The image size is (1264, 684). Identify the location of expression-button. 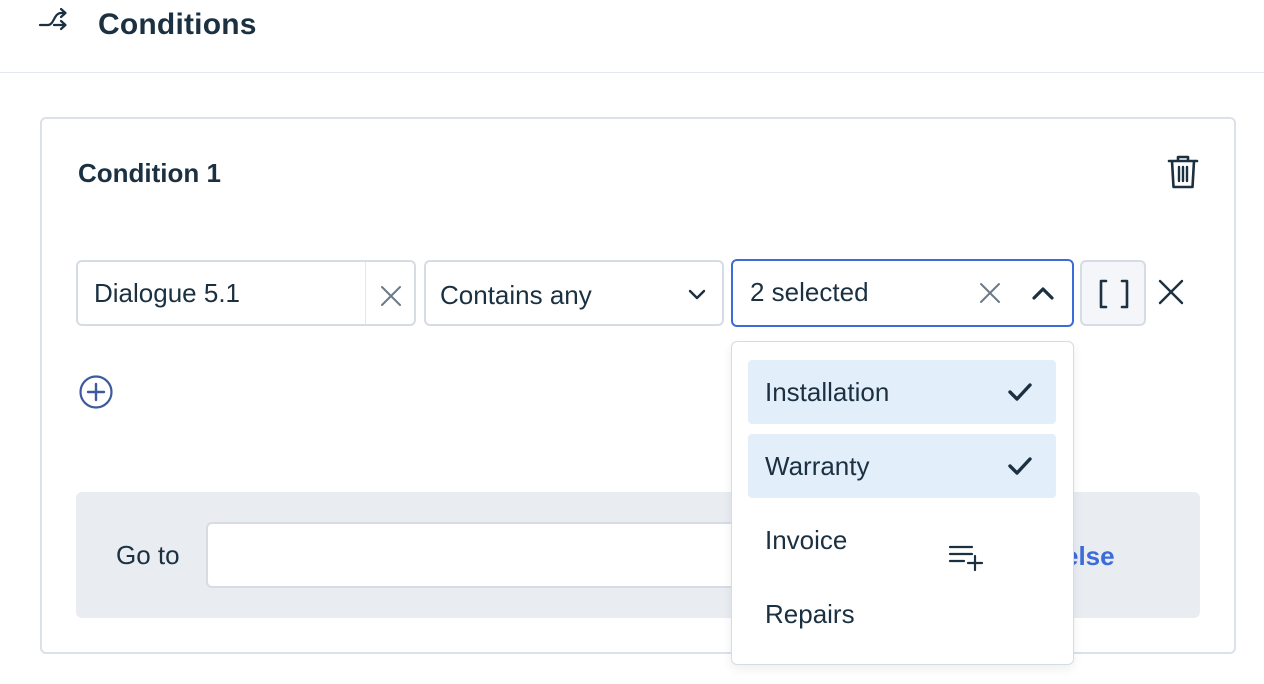
(1113, 293).